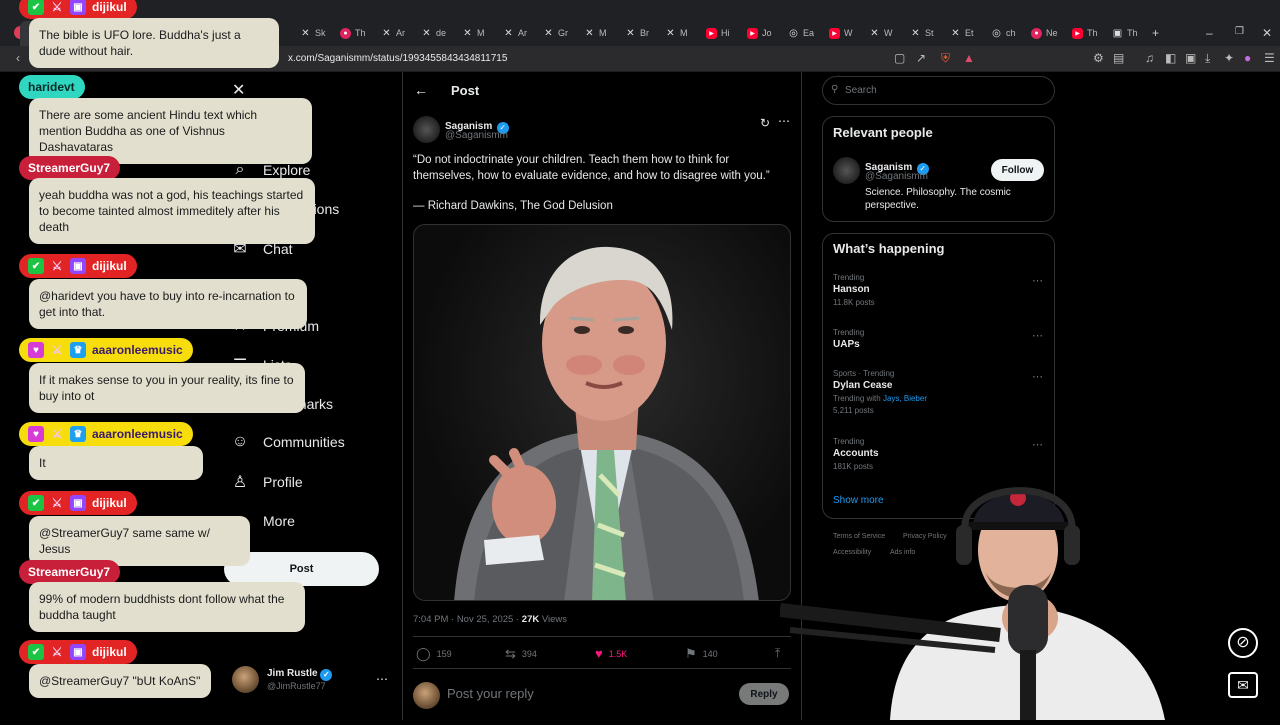 The width and height of the screenshot is (1280, 725). What do you see at coordinates (441, 33) in the screenshot?
I see `tab-label: de` at bounding box center [441, 33].